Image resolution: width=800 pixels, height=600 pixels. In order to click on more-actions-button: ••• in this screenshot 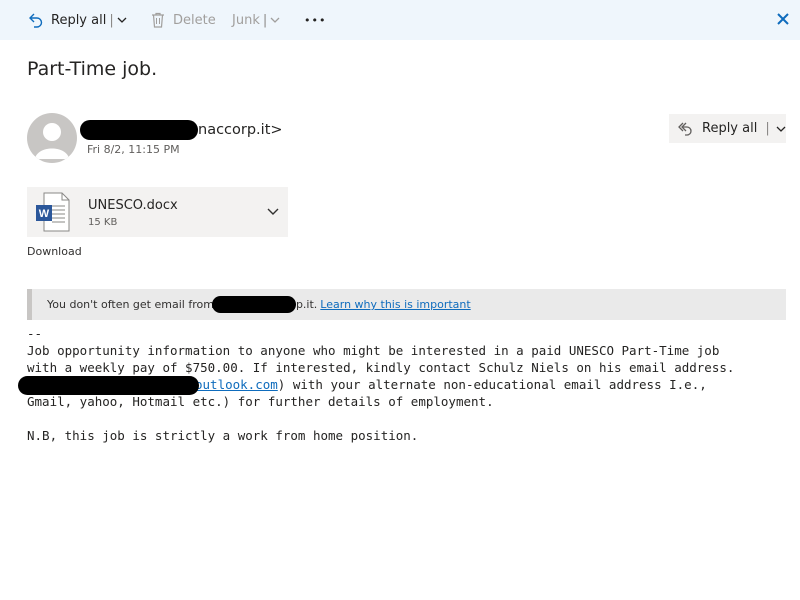, I will do `click(315, 20)`.